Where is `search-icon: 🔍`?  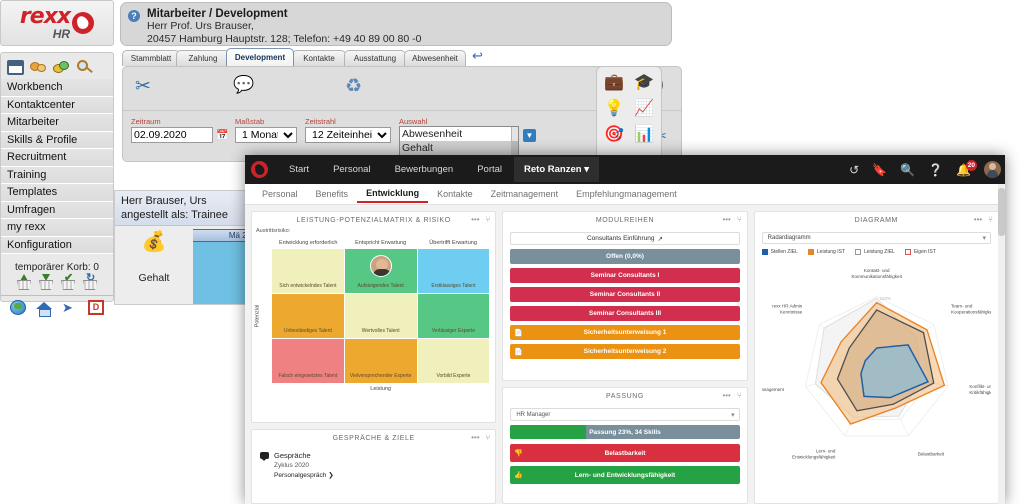
search-icon: 🔍 is located at coordinates (907, 170).